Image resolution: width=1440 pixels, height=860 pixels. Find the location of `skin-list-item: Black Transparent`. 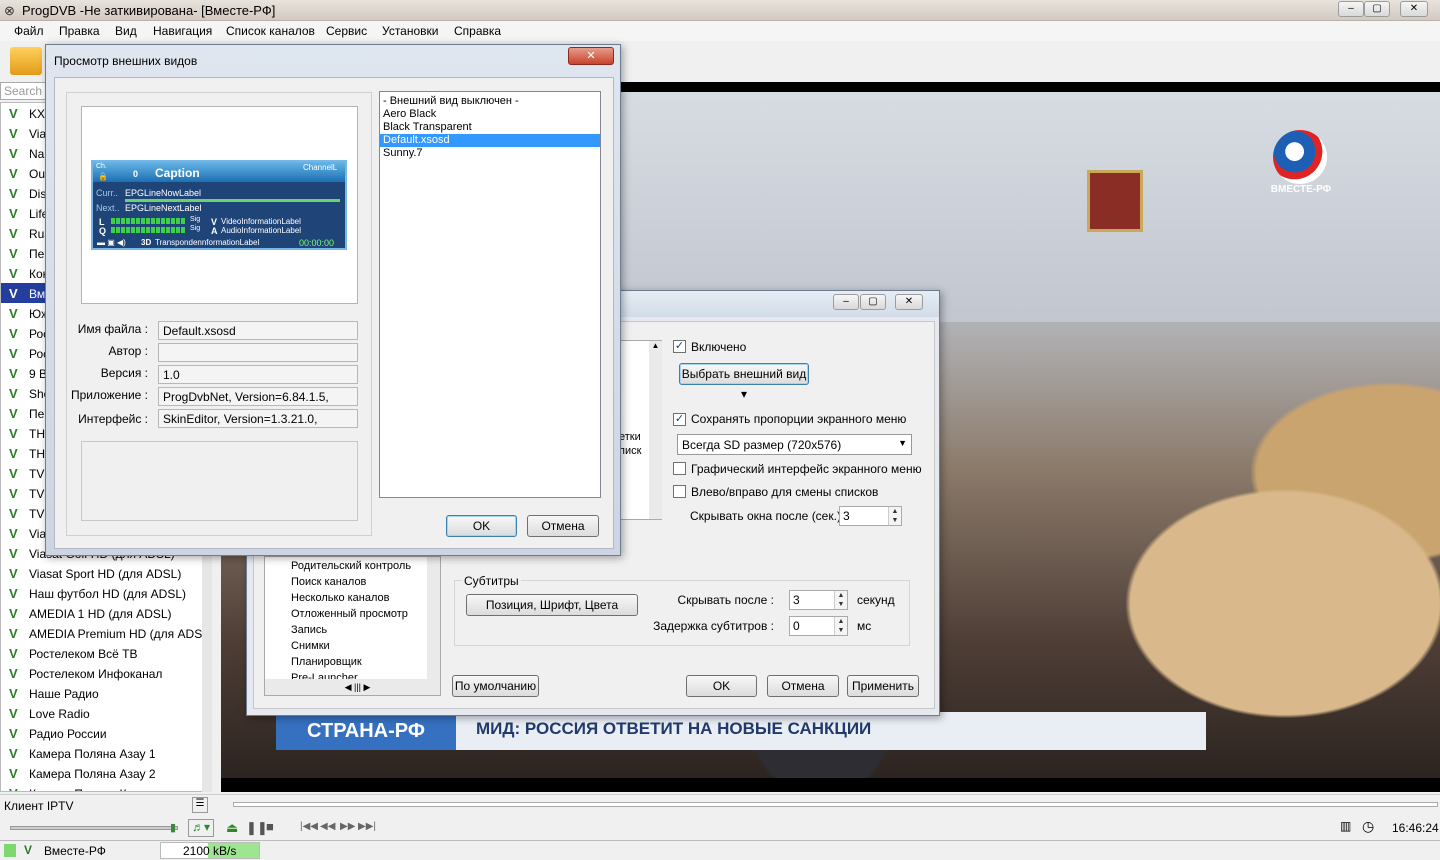

skin-list-item: Black Transparent is located at coordinates (490, 127).